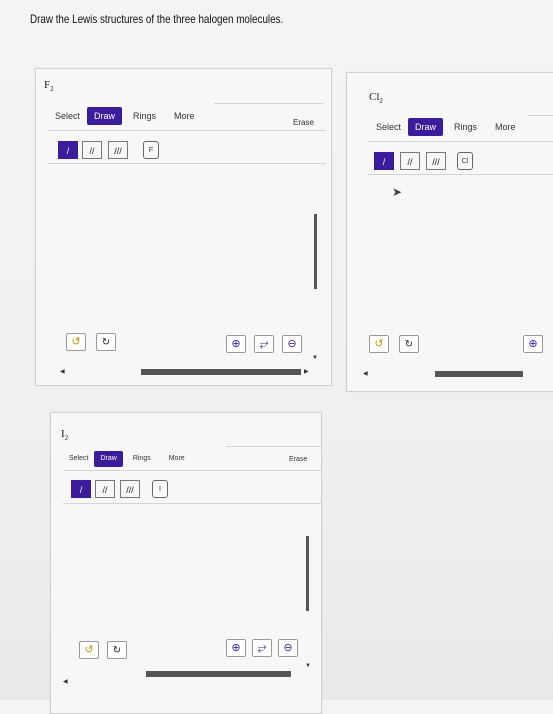 This screenshot has height=714, width=553. Describe the element at coordinates (376, 98) in the screenshot. I see `cl2-molecule-label: Cl2` at that location.